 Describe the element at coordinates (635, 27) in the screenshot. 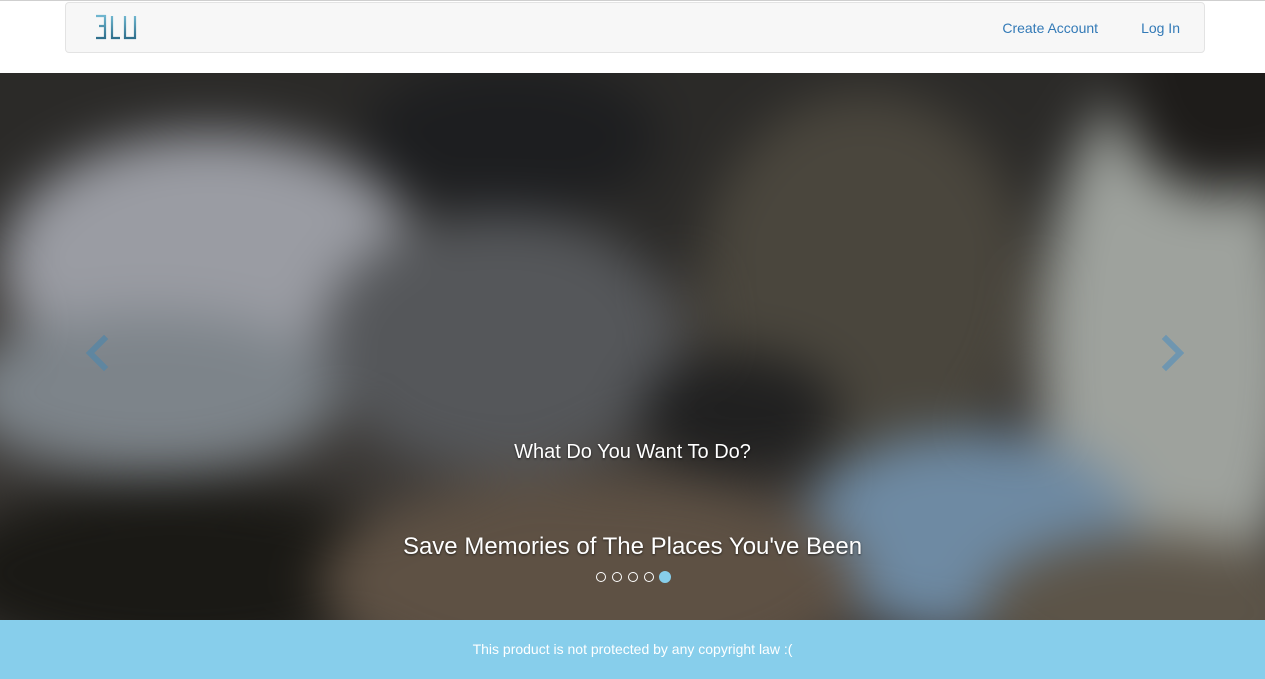

I see `navbar: Create Account Log In` at that location.